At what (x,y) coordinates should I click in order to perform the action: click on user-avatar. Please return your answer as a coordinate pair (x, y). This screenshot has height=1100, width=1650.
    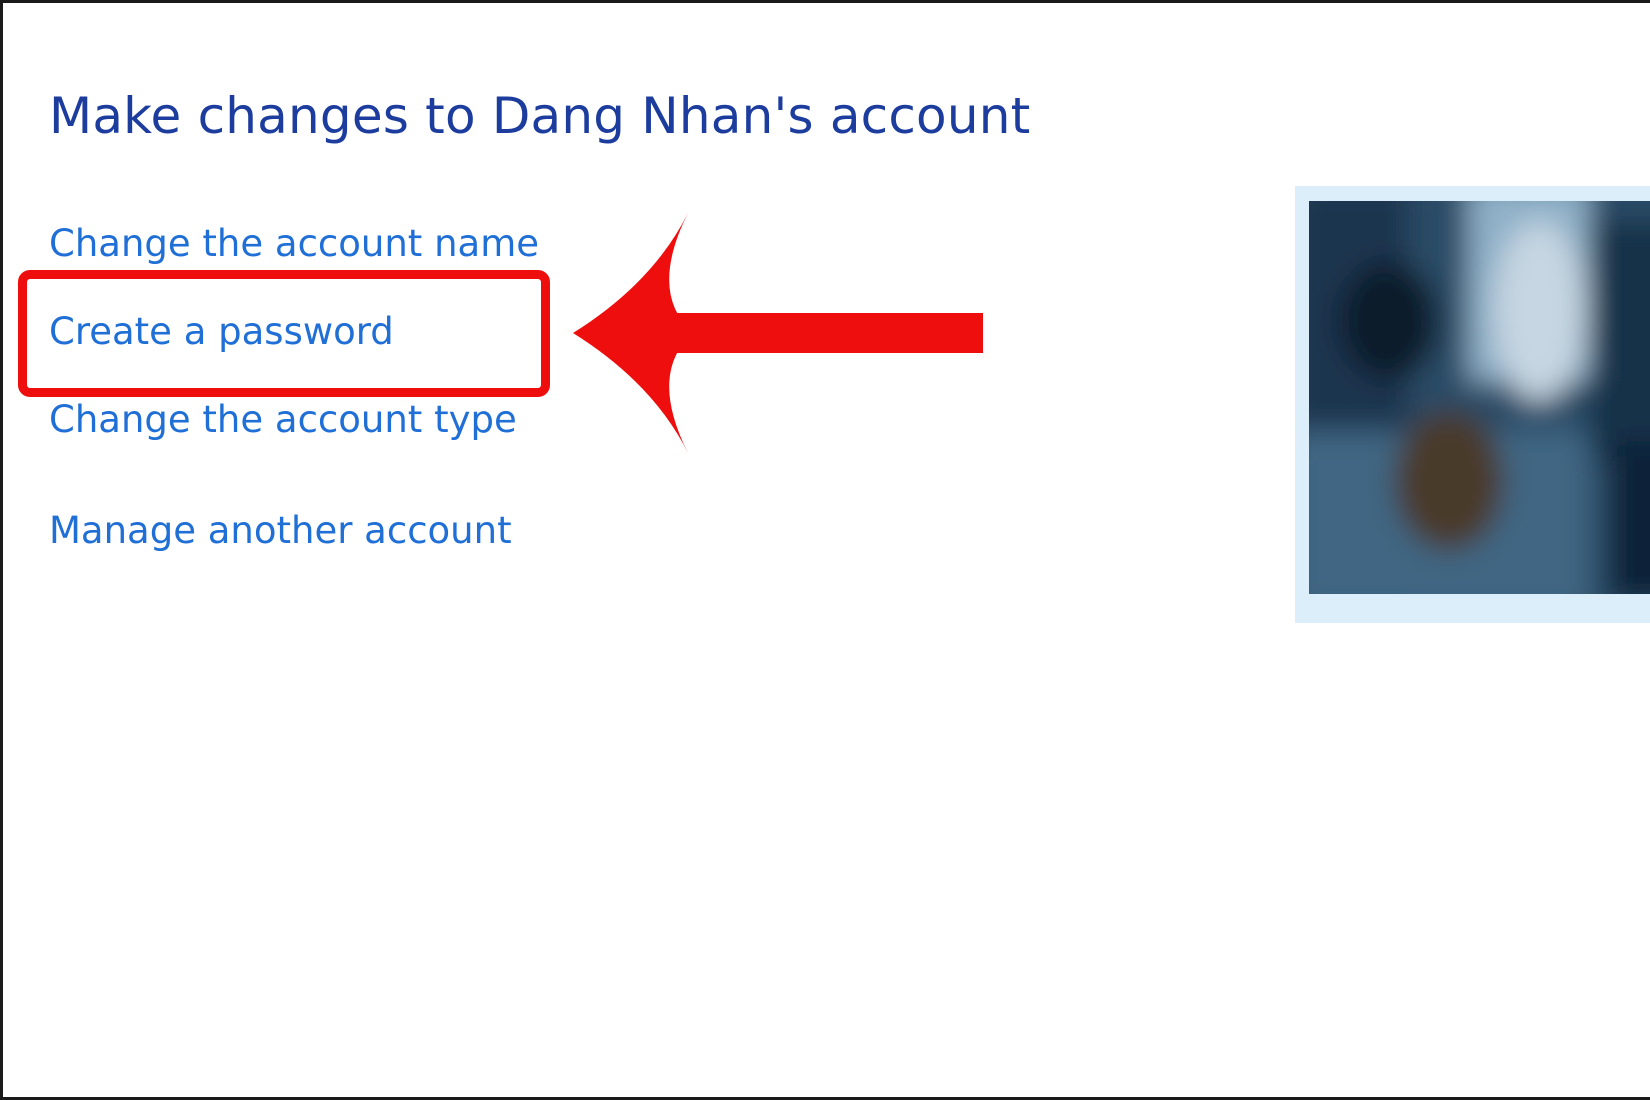
    Looking at the image, I should click on (1479, 397).